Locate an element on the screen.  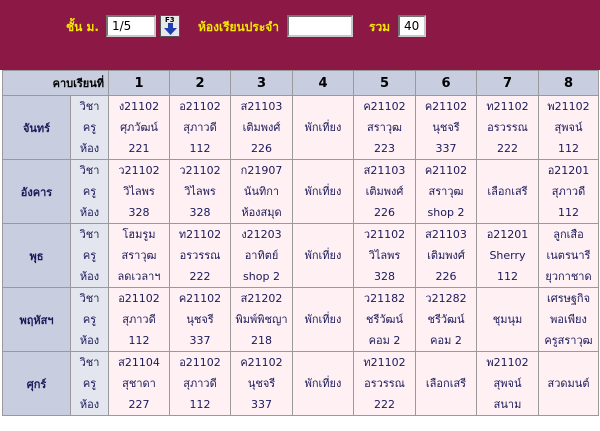
timetable-cell: โฮมรูม สราวุฒ ลดเวลาฯ is located at coordinates (139, 255).